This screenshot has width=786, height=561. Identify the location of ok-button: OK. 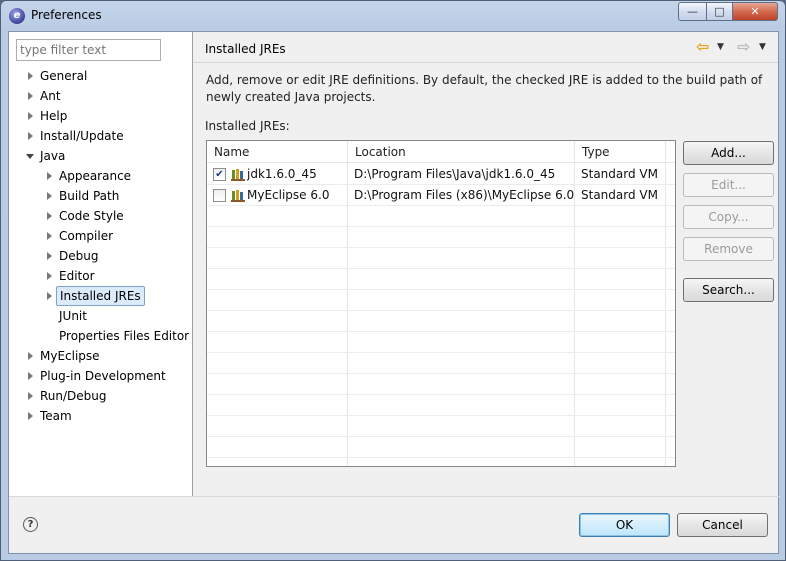
(624, 525).